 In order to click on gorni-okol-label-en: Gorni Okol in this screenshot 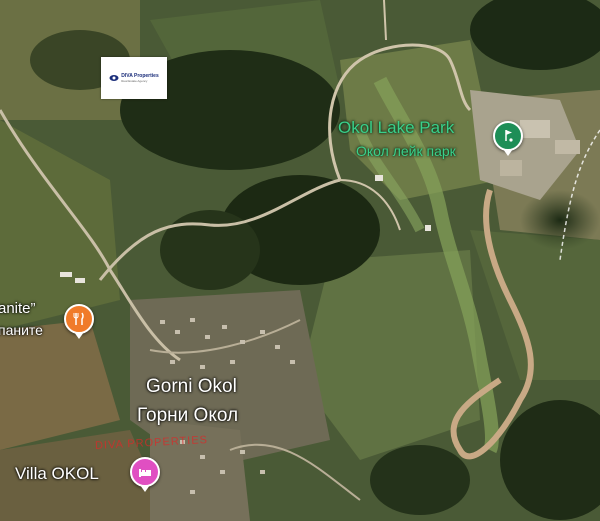, I will do `click(191, 387)`.